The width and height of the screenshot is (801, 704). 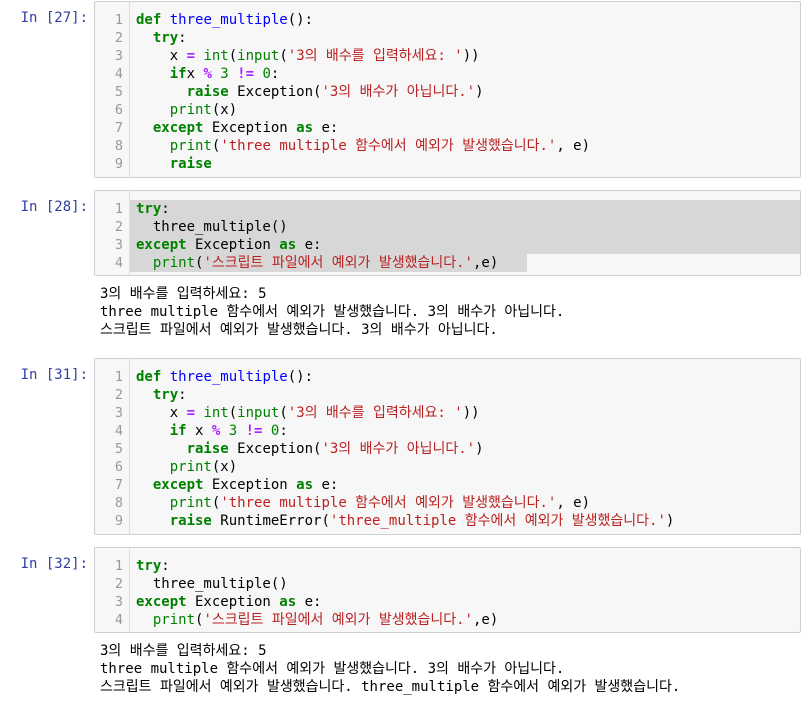 What do you see at coordinates (161, 245) in the screenshot?
I see `code-token: except` at bounding box center [161, 245].